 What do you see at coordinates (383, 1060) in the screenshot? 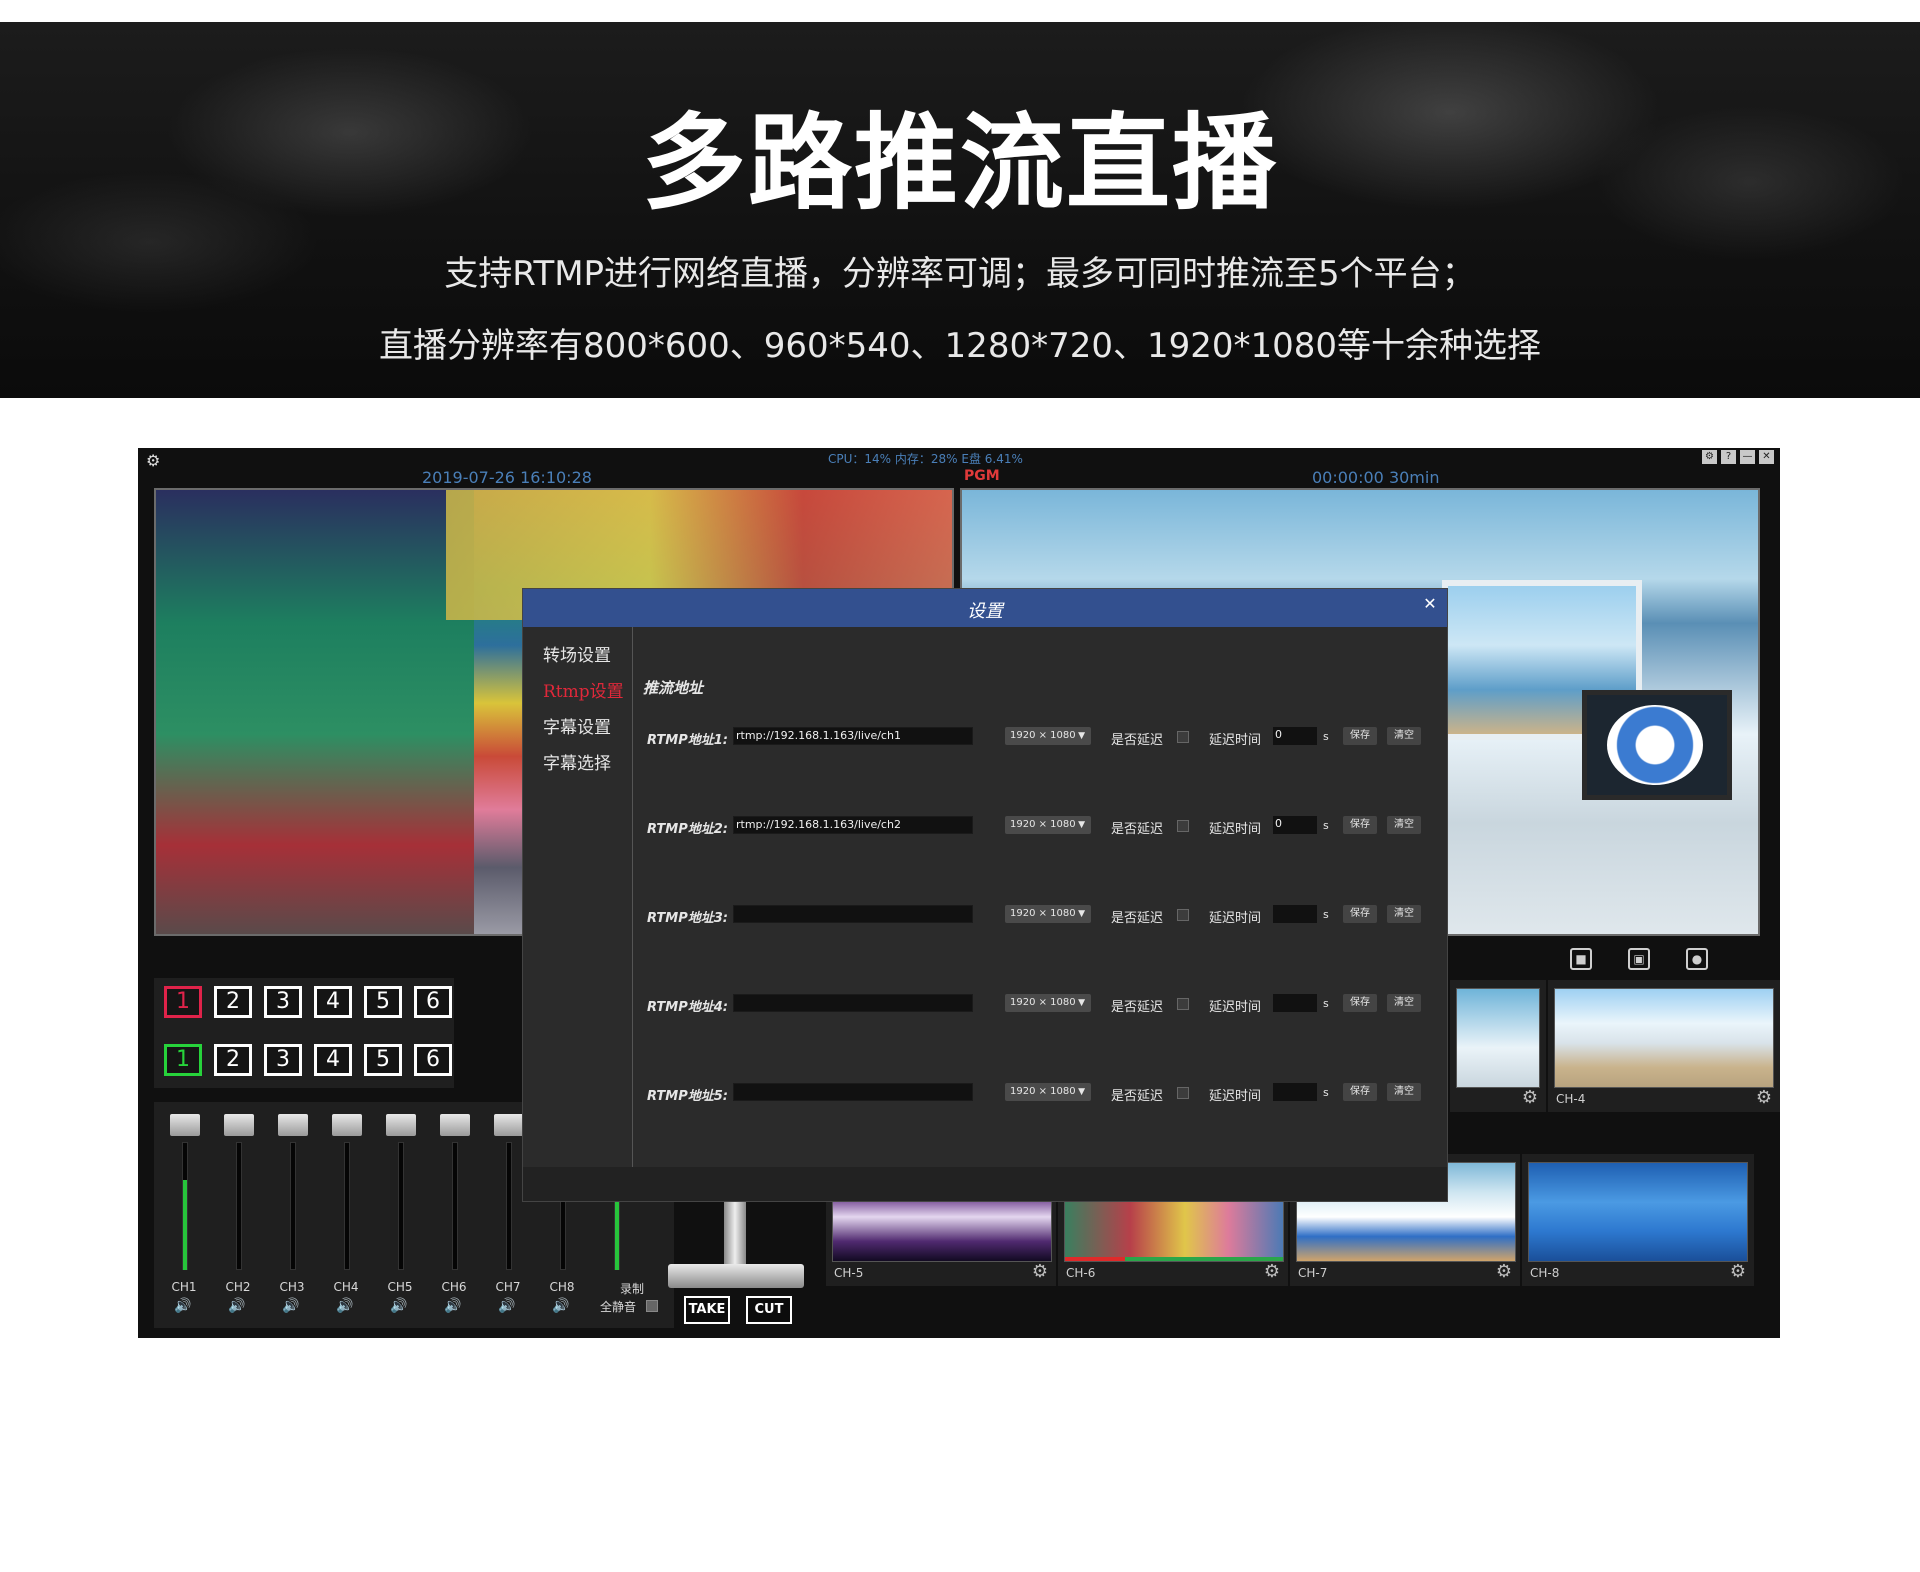
I see `program-channel-5-button: 5` at bounding box center [383, 1060].